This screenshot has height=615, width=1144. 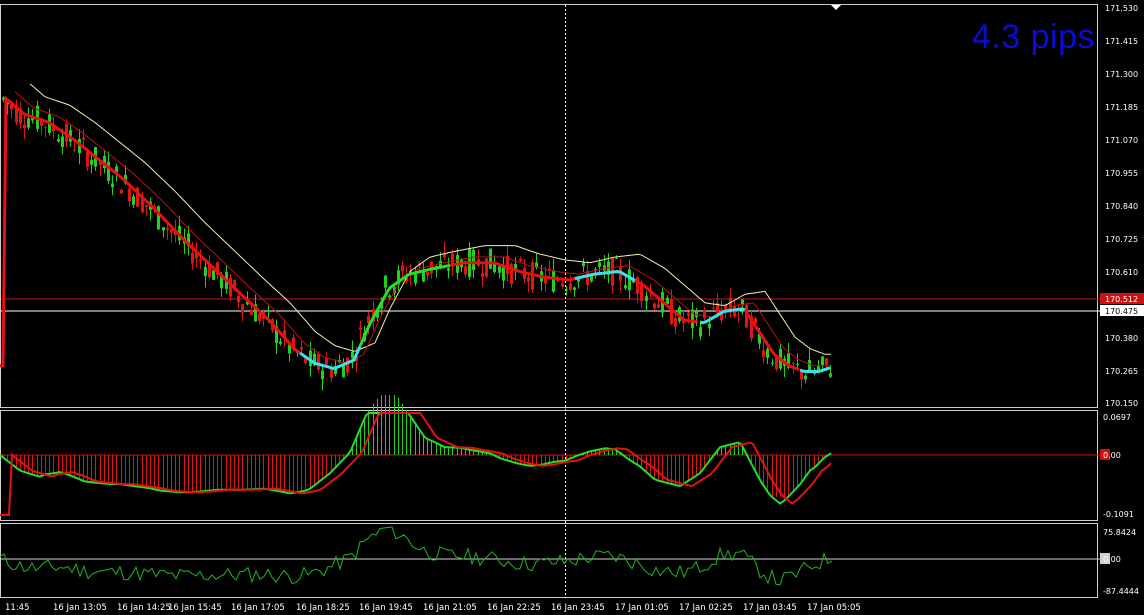 What do you see at coordinates (1121, 8) in the screenshot?
I see `price-label: 171.530` at bounding box center [1121, 8].